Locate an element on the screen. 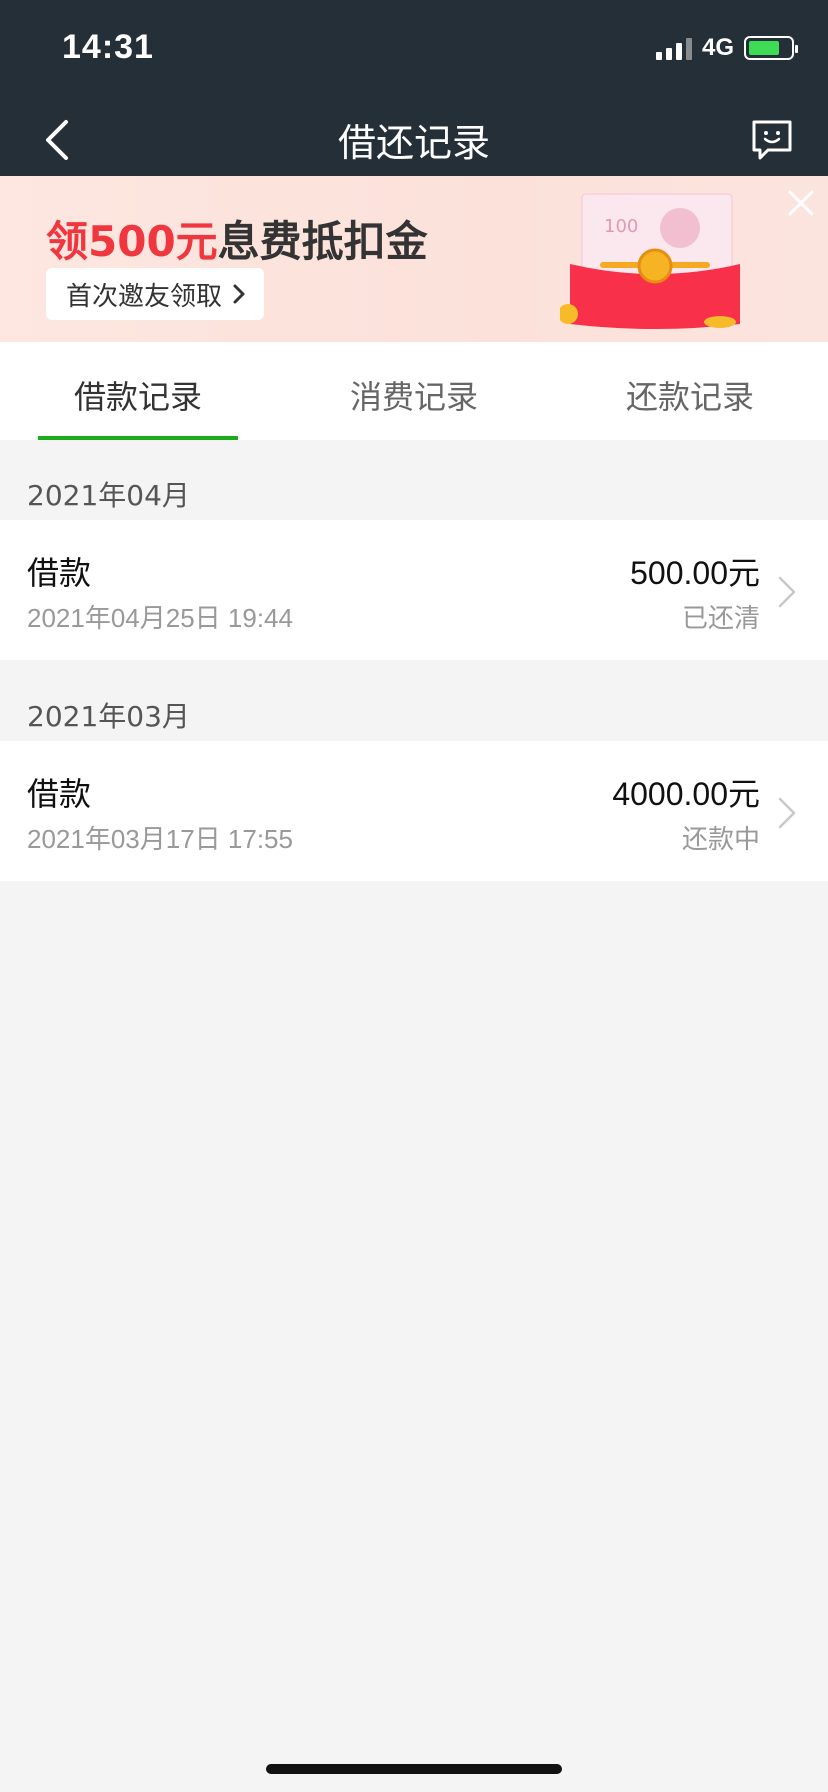 The height and width of the screenshot is (1792, 828). banner-title-highlight: 领500元 is located at coordinates (132, 241).